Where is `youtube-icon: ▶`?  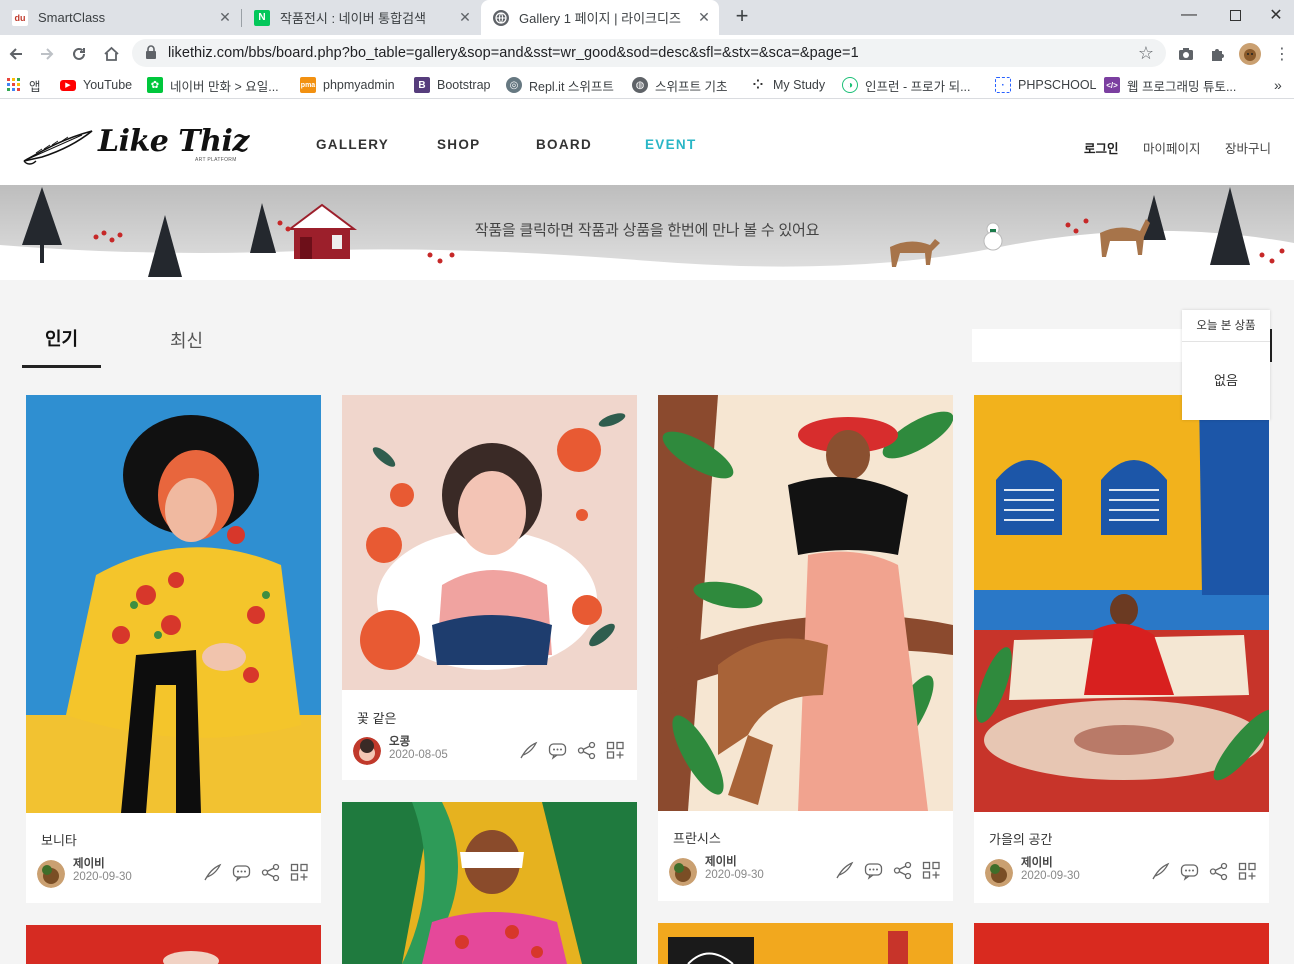
youtube-icon: ▶ is located at coordinates (68, 85).